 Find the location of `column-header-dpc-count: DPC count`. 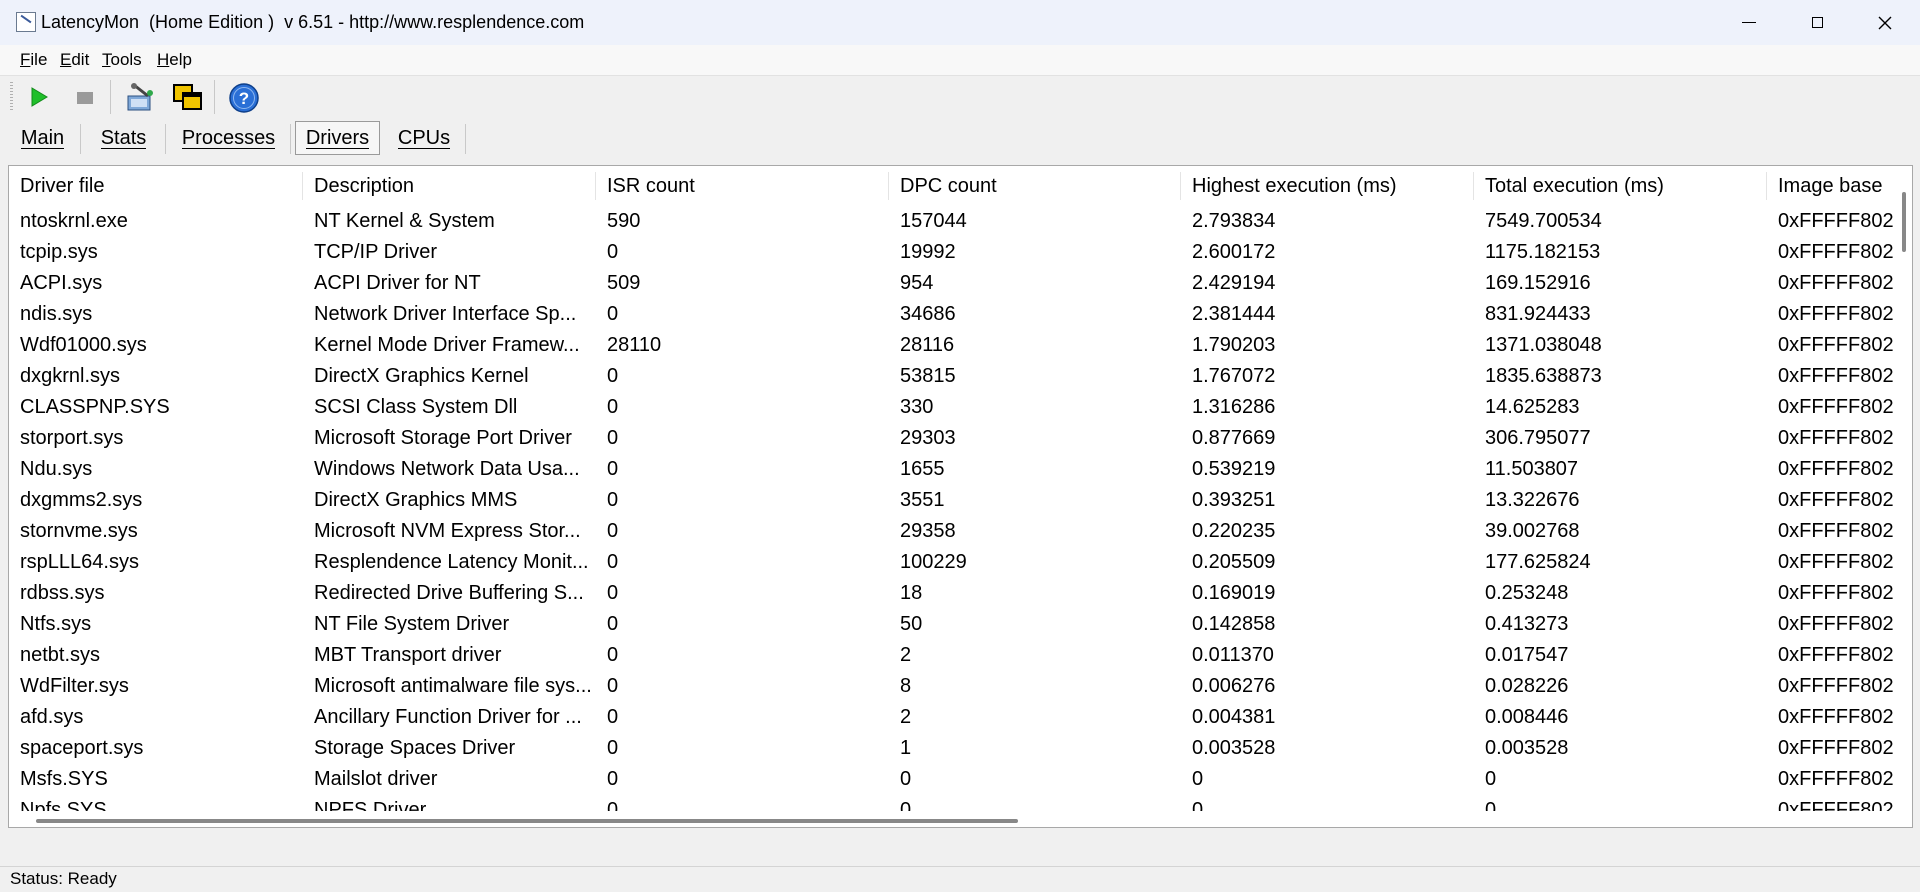

column-header-dpc-count: DPC count is located at coordinates (1035, 186).